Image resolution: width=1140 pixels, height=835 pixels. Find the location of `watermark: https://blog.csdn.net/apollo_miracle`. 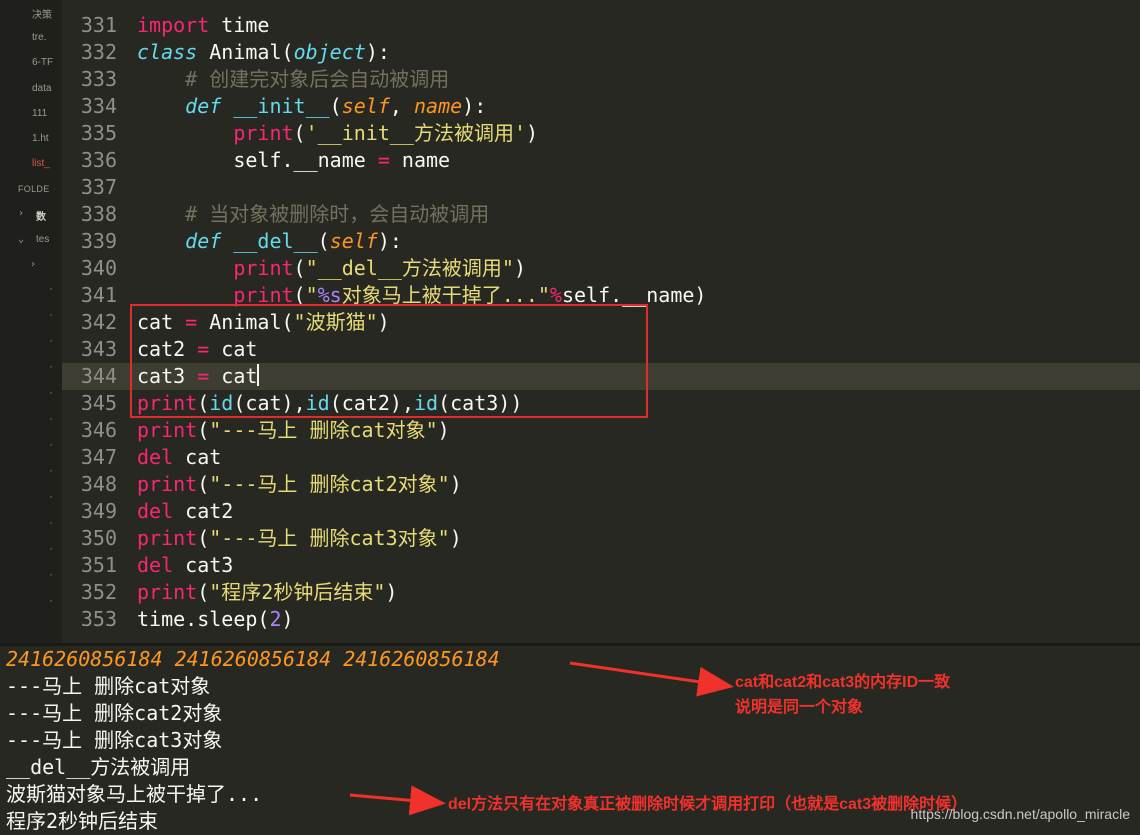

watermark: https://blog.csdn.net/apollo_miracle is located at coordinates (1020, 814).